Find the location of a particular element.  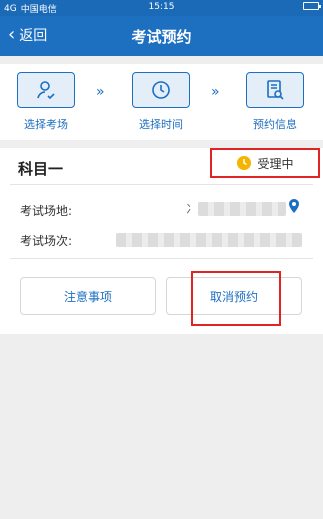

clock-status-icon is located at coordinates (244, 163).